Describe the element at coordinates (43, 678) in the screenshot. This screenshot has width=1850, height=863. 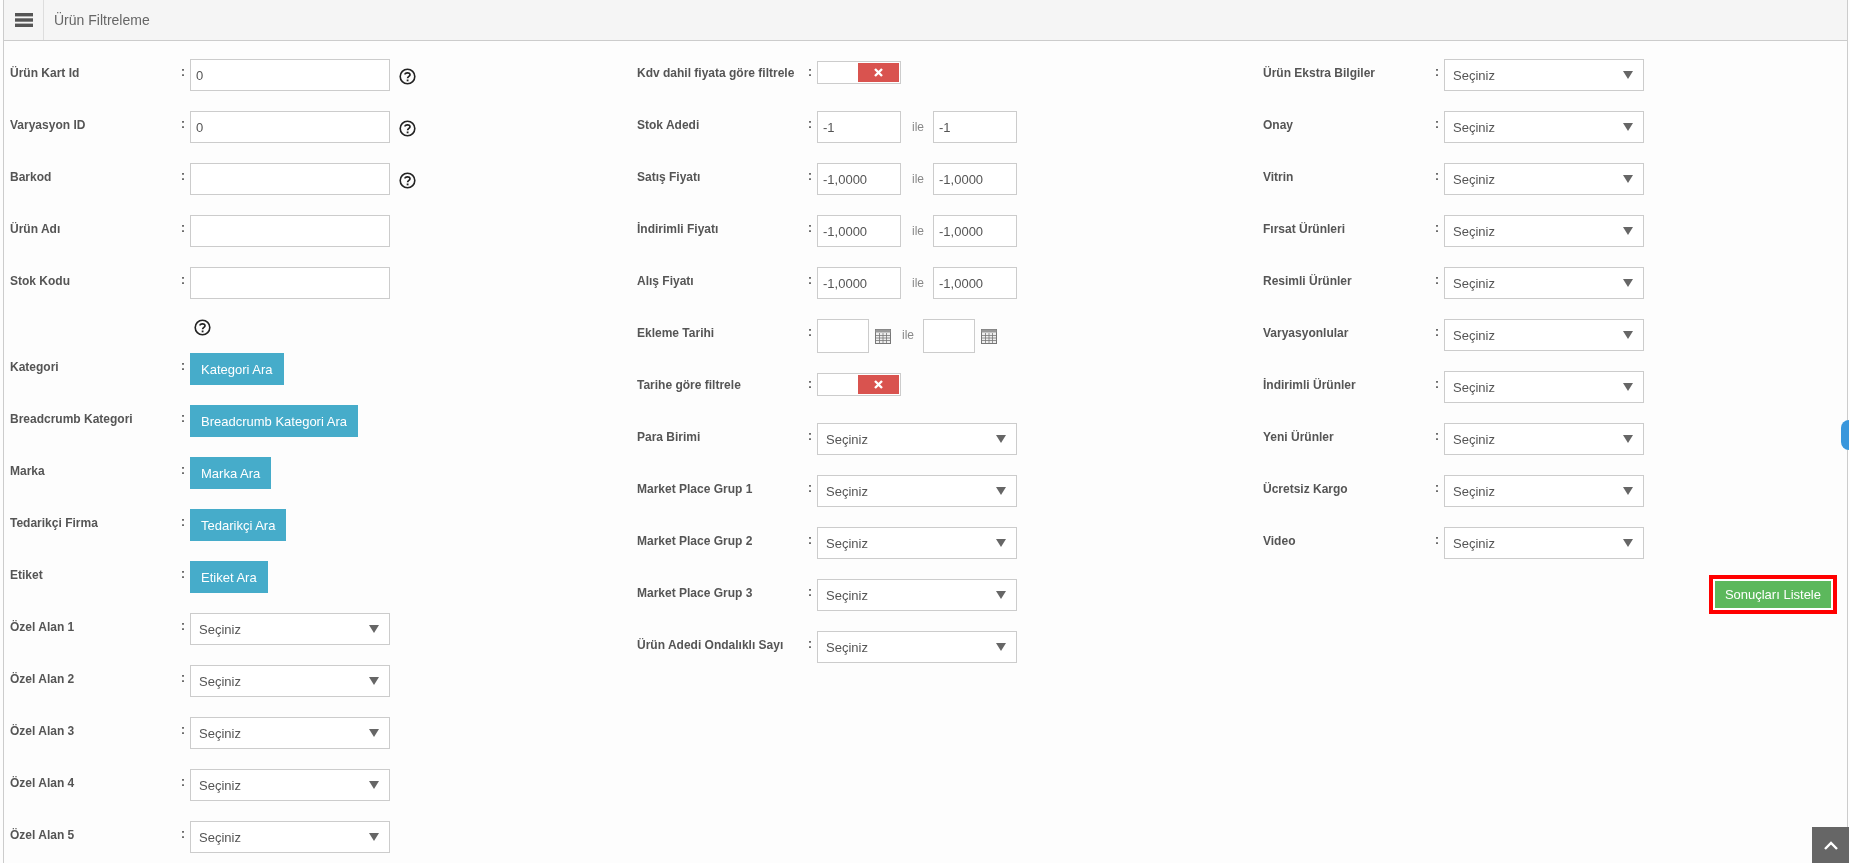
I see `field-label: Özel Alan 2` at that location.